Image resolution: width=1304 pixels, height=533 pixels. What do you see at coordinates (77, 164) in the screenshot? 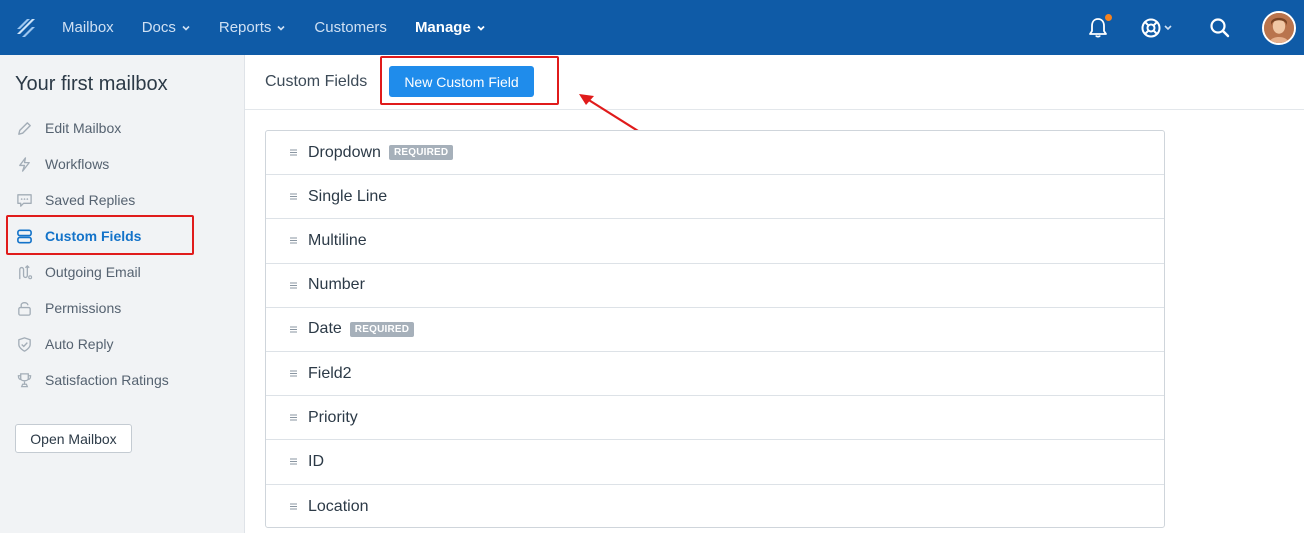
I see `sidebar-item-label: Workflows` at bounding box center [77, 164].